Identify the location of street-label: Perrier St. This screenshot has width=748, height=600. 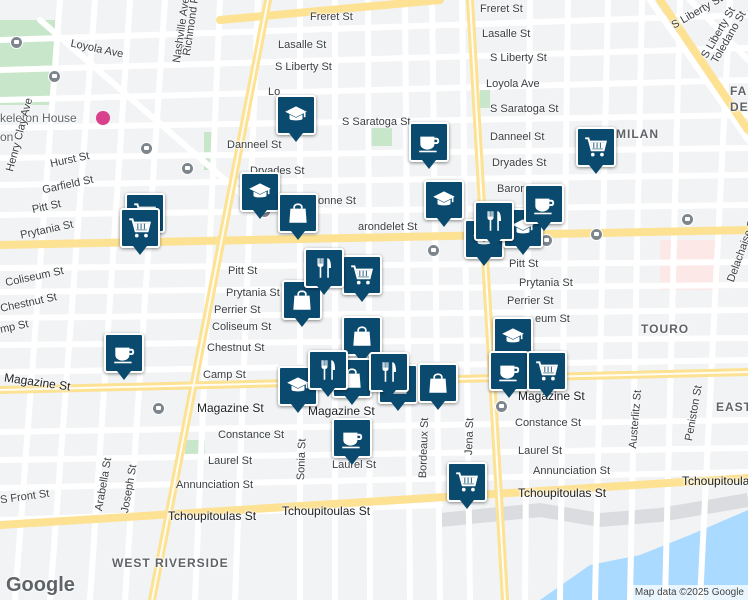
(237, 310).